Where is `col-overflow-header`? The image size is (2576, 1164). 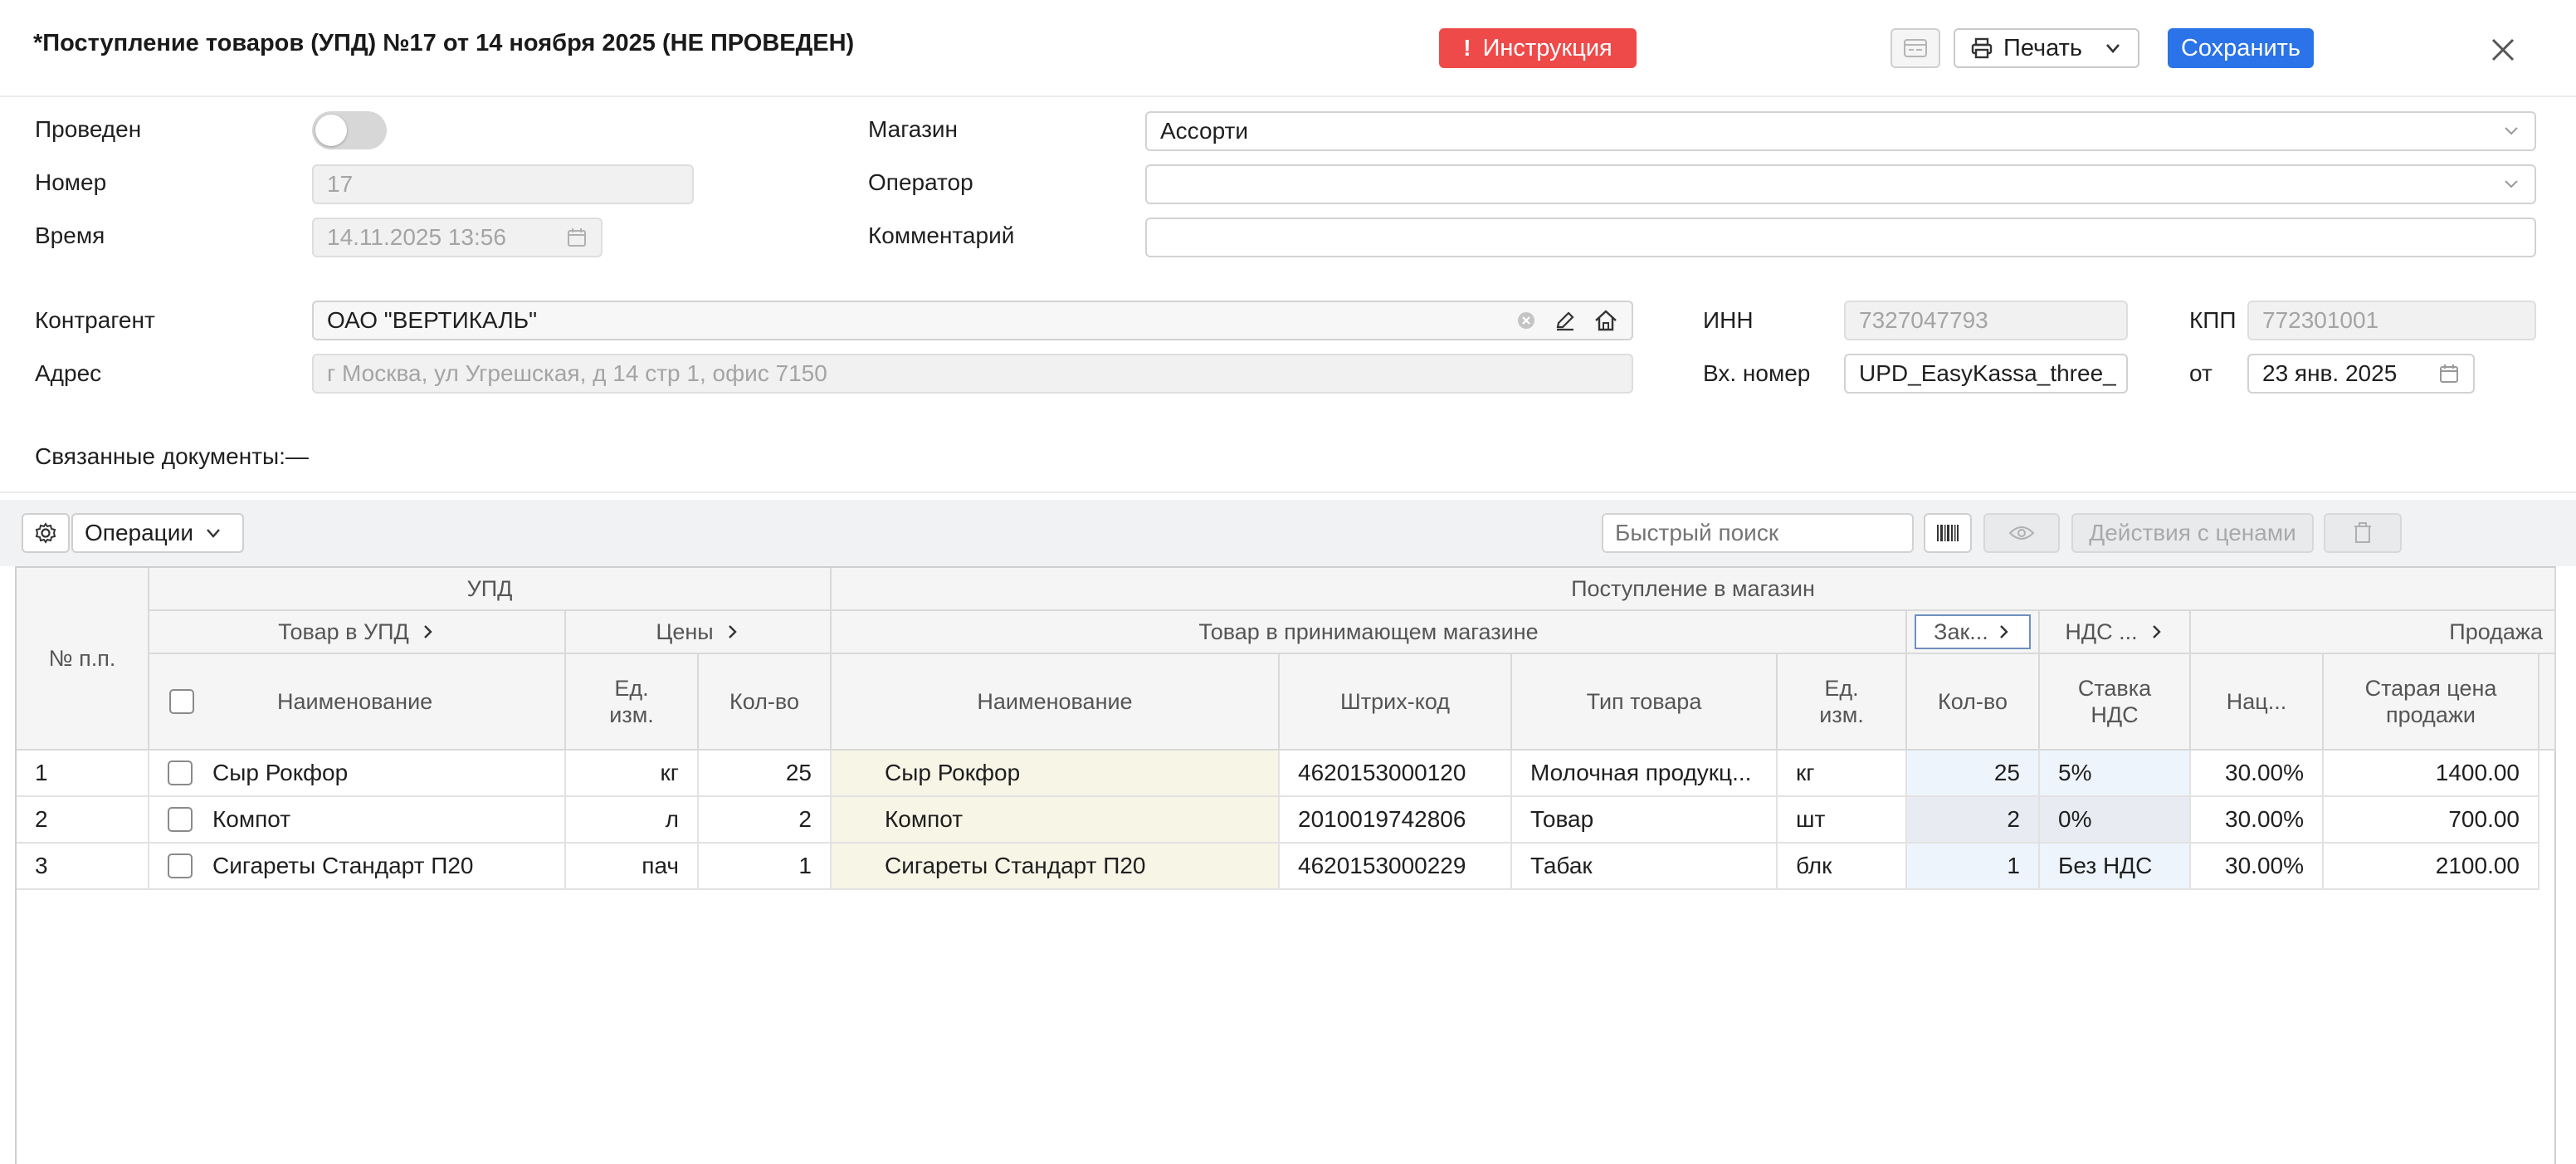 col-overflow-header is located at coordinates (2548, 702).